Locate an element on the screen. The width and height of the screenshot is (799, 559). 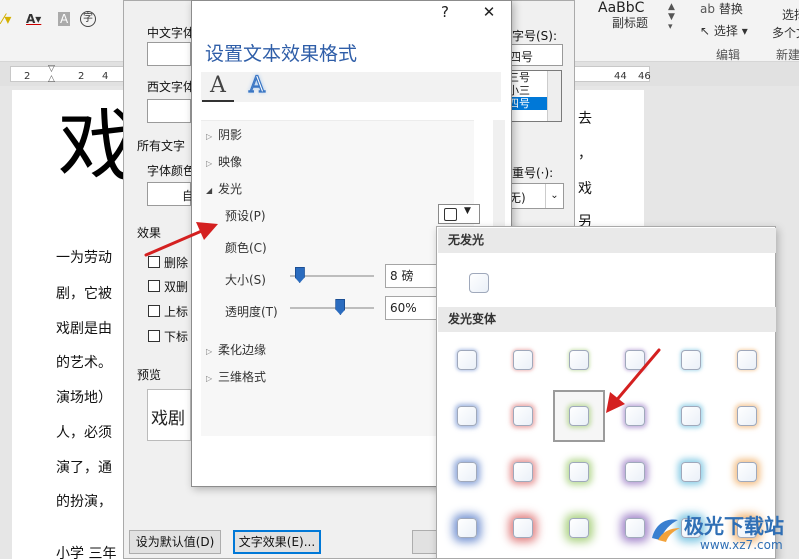
annotation-arrow-preset is located at coordinates (181, 239).